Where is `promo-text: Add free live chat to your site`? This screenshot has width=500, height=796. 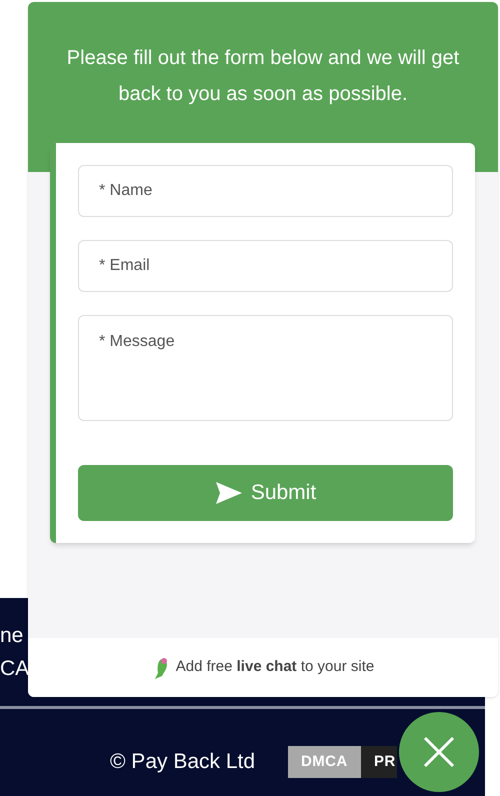
promo-text: Add free live chat to your site is located at coordinates (275, 667).